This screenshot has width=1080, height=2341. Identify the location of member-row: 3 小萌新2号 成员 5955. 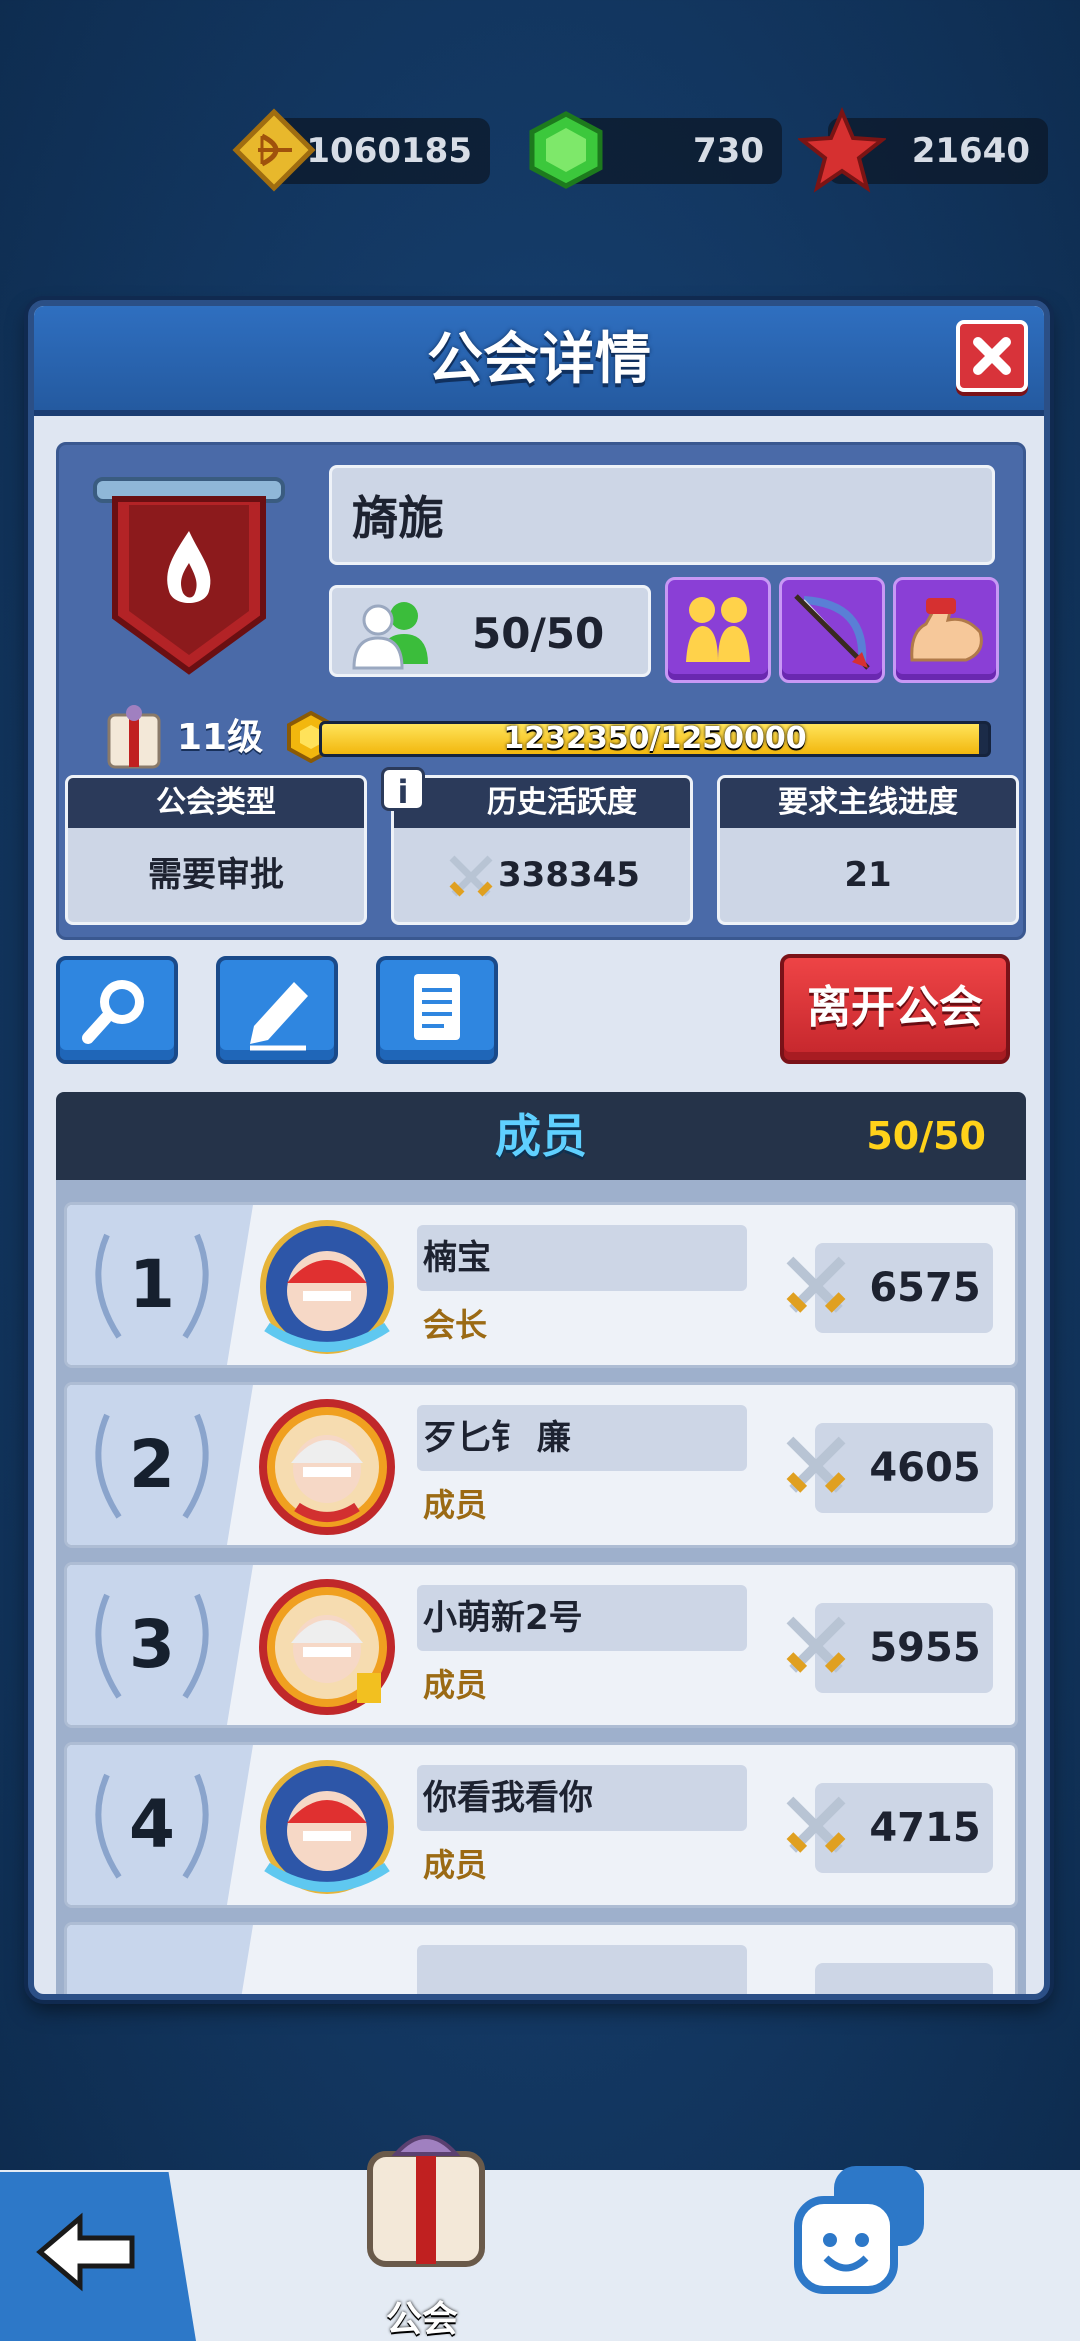
(541, 1645).